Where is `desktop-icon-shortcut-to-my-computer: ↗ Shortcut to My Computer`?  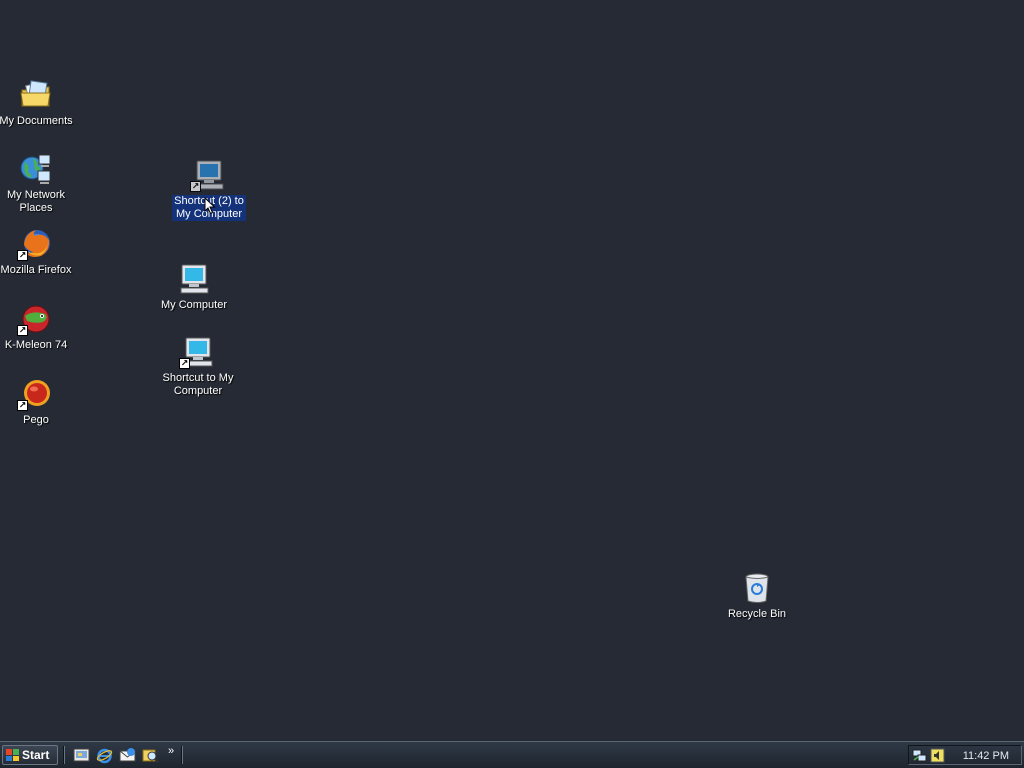 desktop-icon-shortcut-to-my-computer: ↗ Shortcut to My Computer is located at coordinates (198, 366).